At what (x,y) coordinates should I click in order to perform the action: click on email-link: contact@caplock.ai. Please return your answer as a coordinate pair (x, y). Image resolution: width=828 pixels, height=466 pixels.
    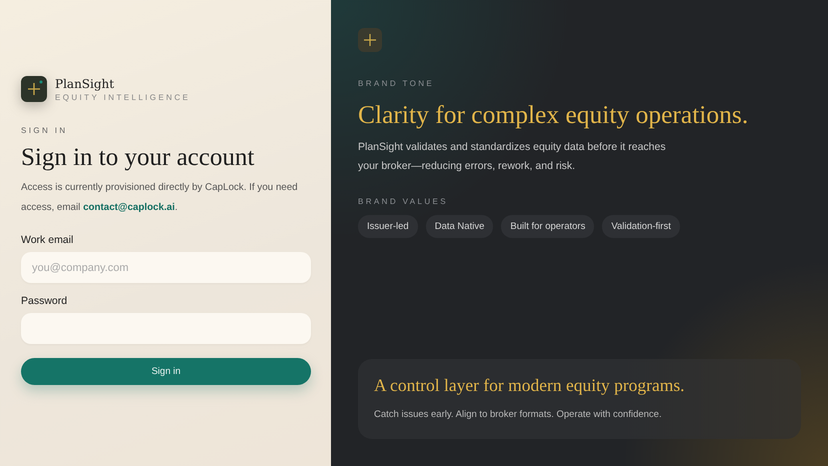
    Looking at the image, I should click on (129, 207).